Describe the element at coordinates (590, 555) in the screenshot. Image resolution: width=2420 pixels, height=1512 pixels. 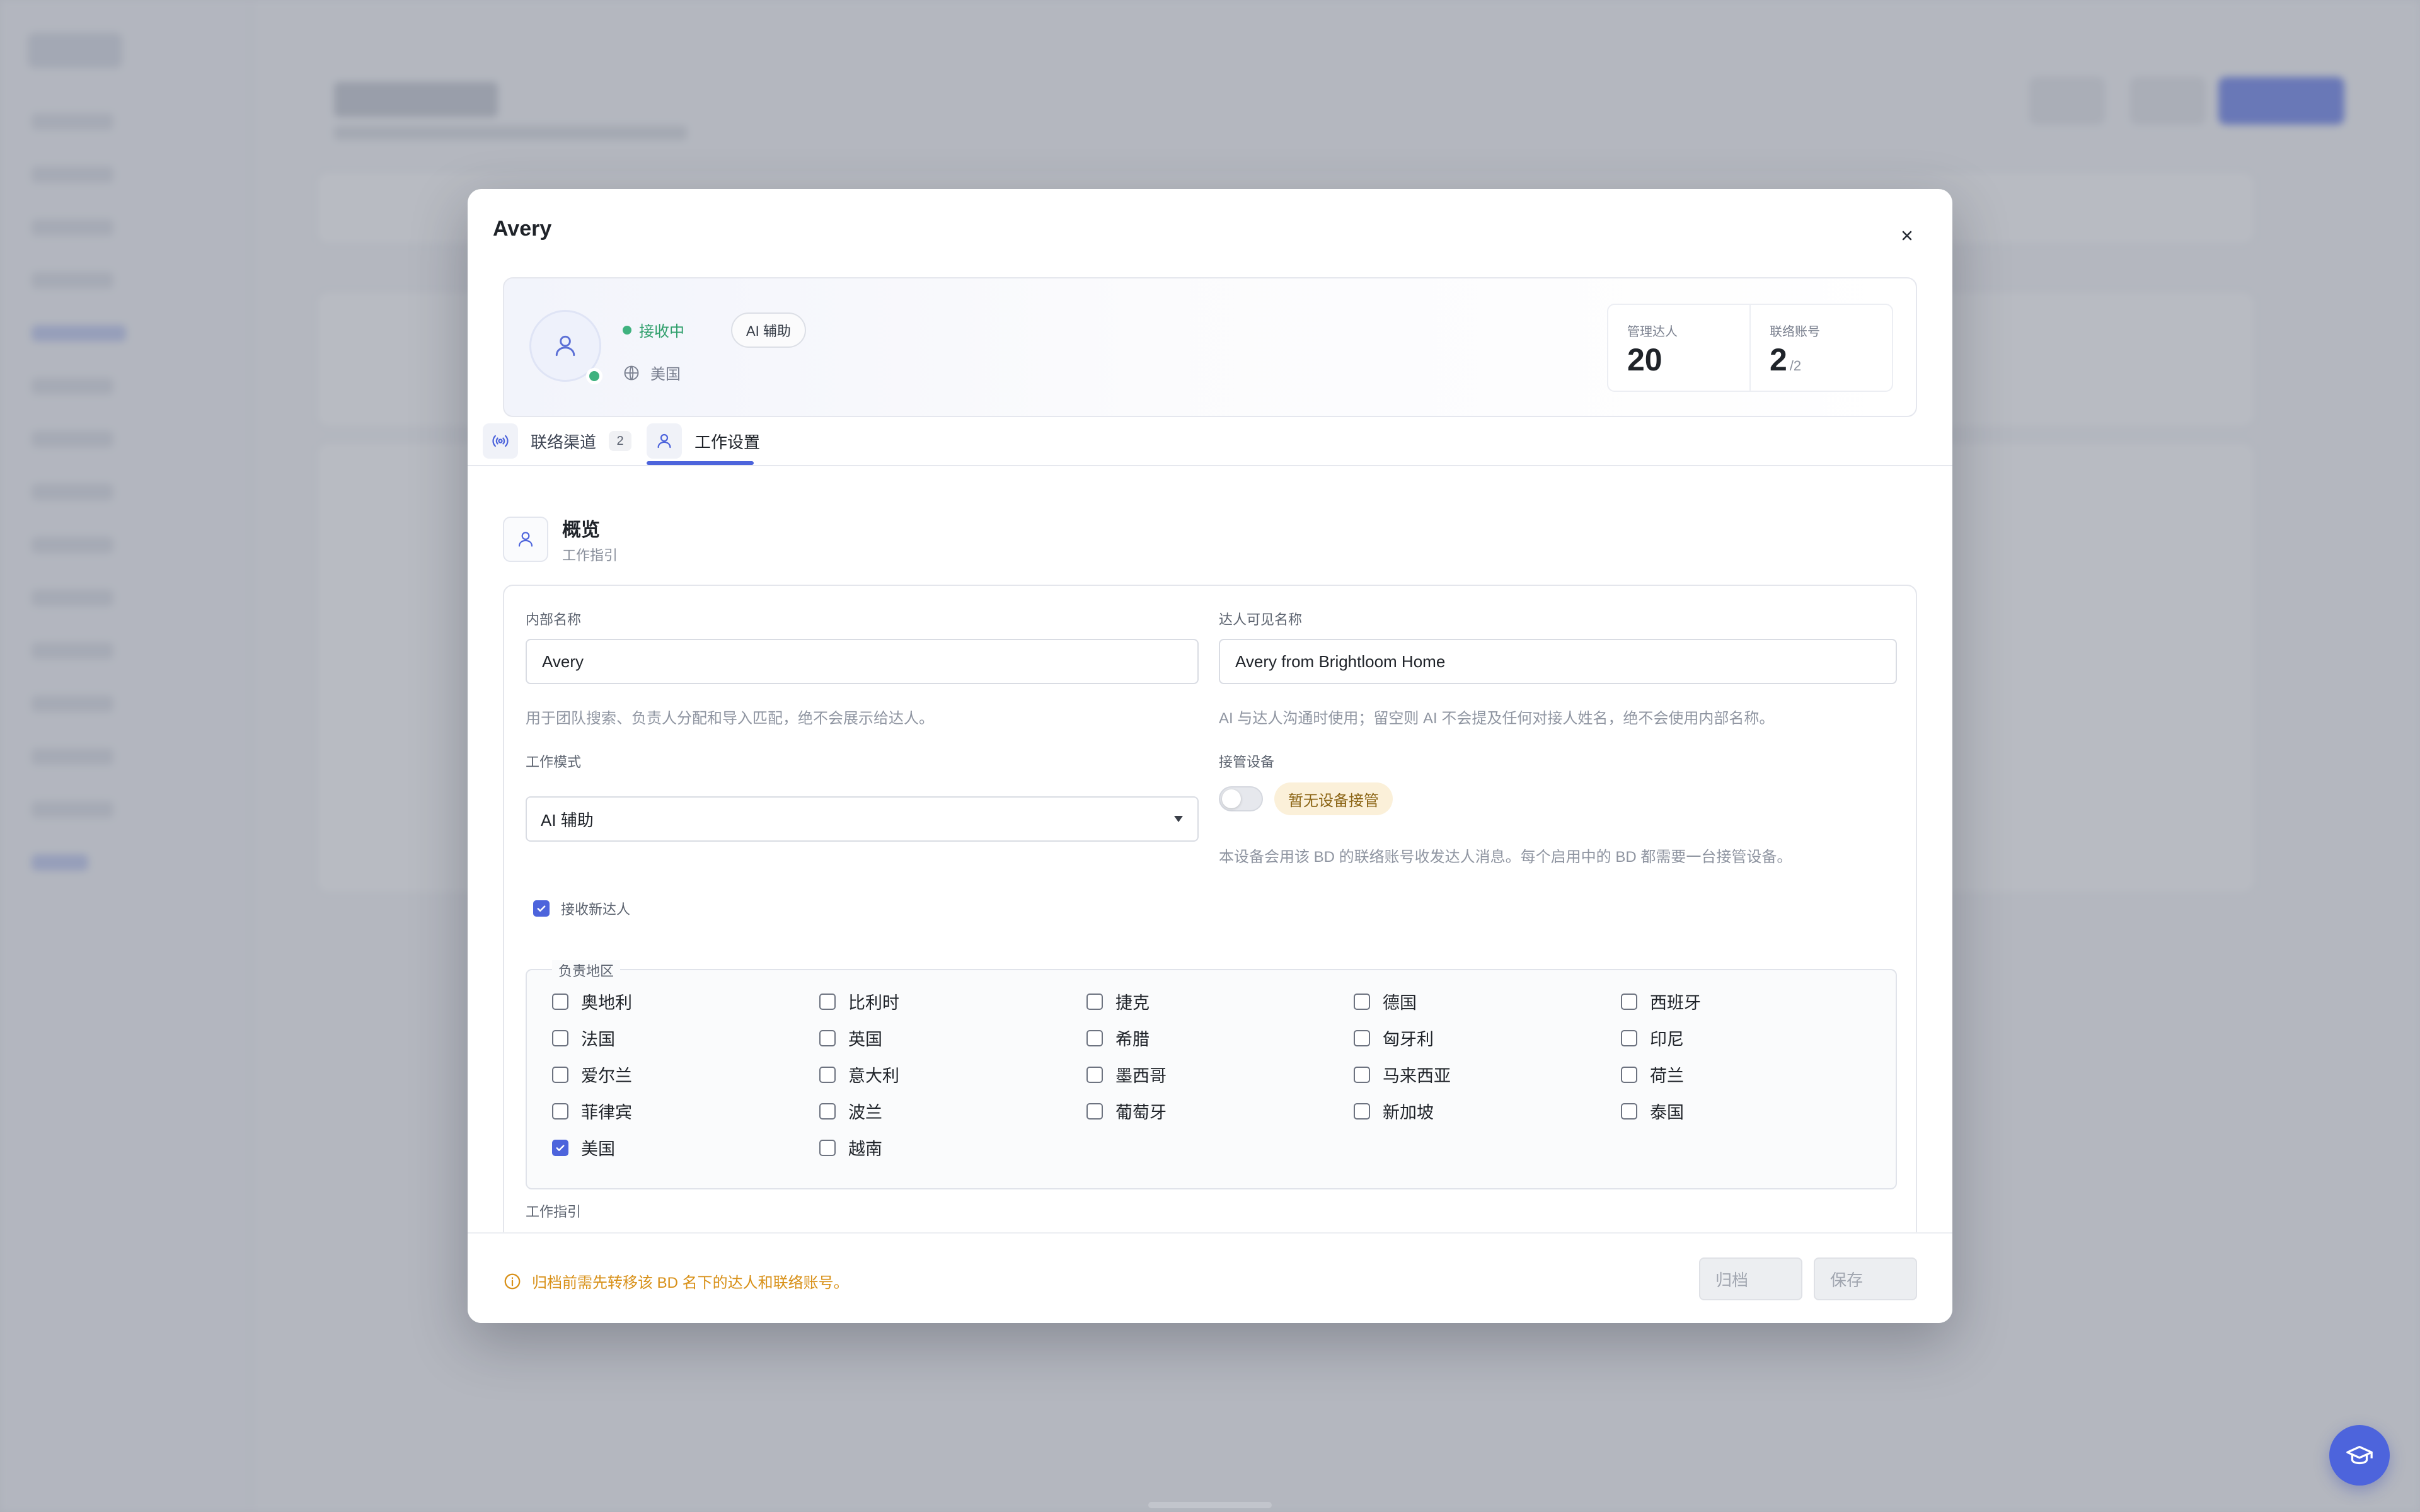
I see `section-subtitle: 工作指引` at that location.